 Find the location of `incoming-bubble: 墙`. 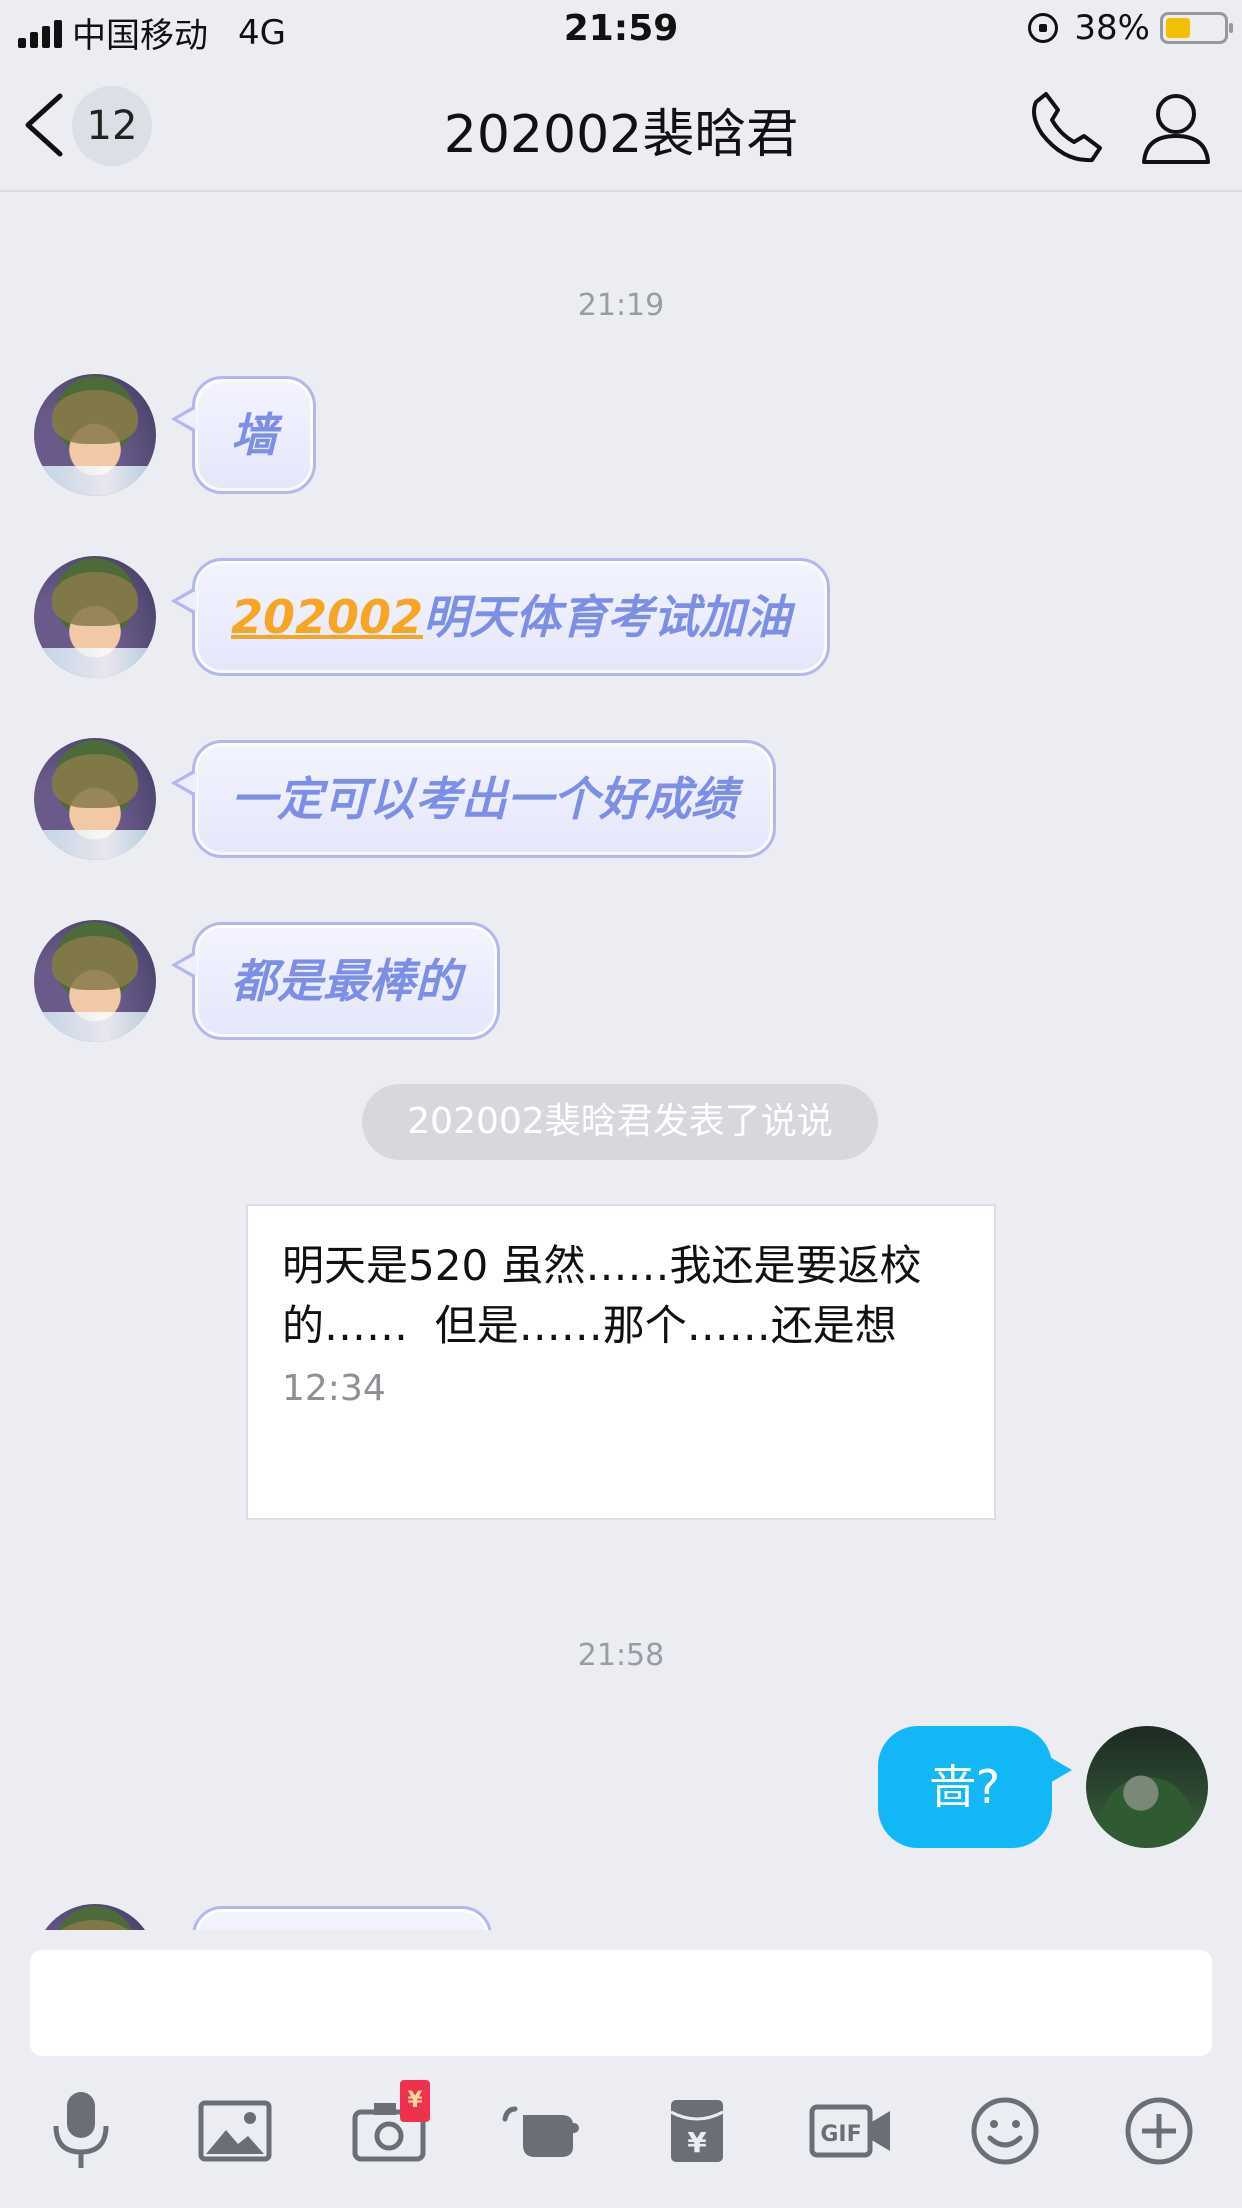

incoming-bubble: 墙 is located at coordinates (243, 435).